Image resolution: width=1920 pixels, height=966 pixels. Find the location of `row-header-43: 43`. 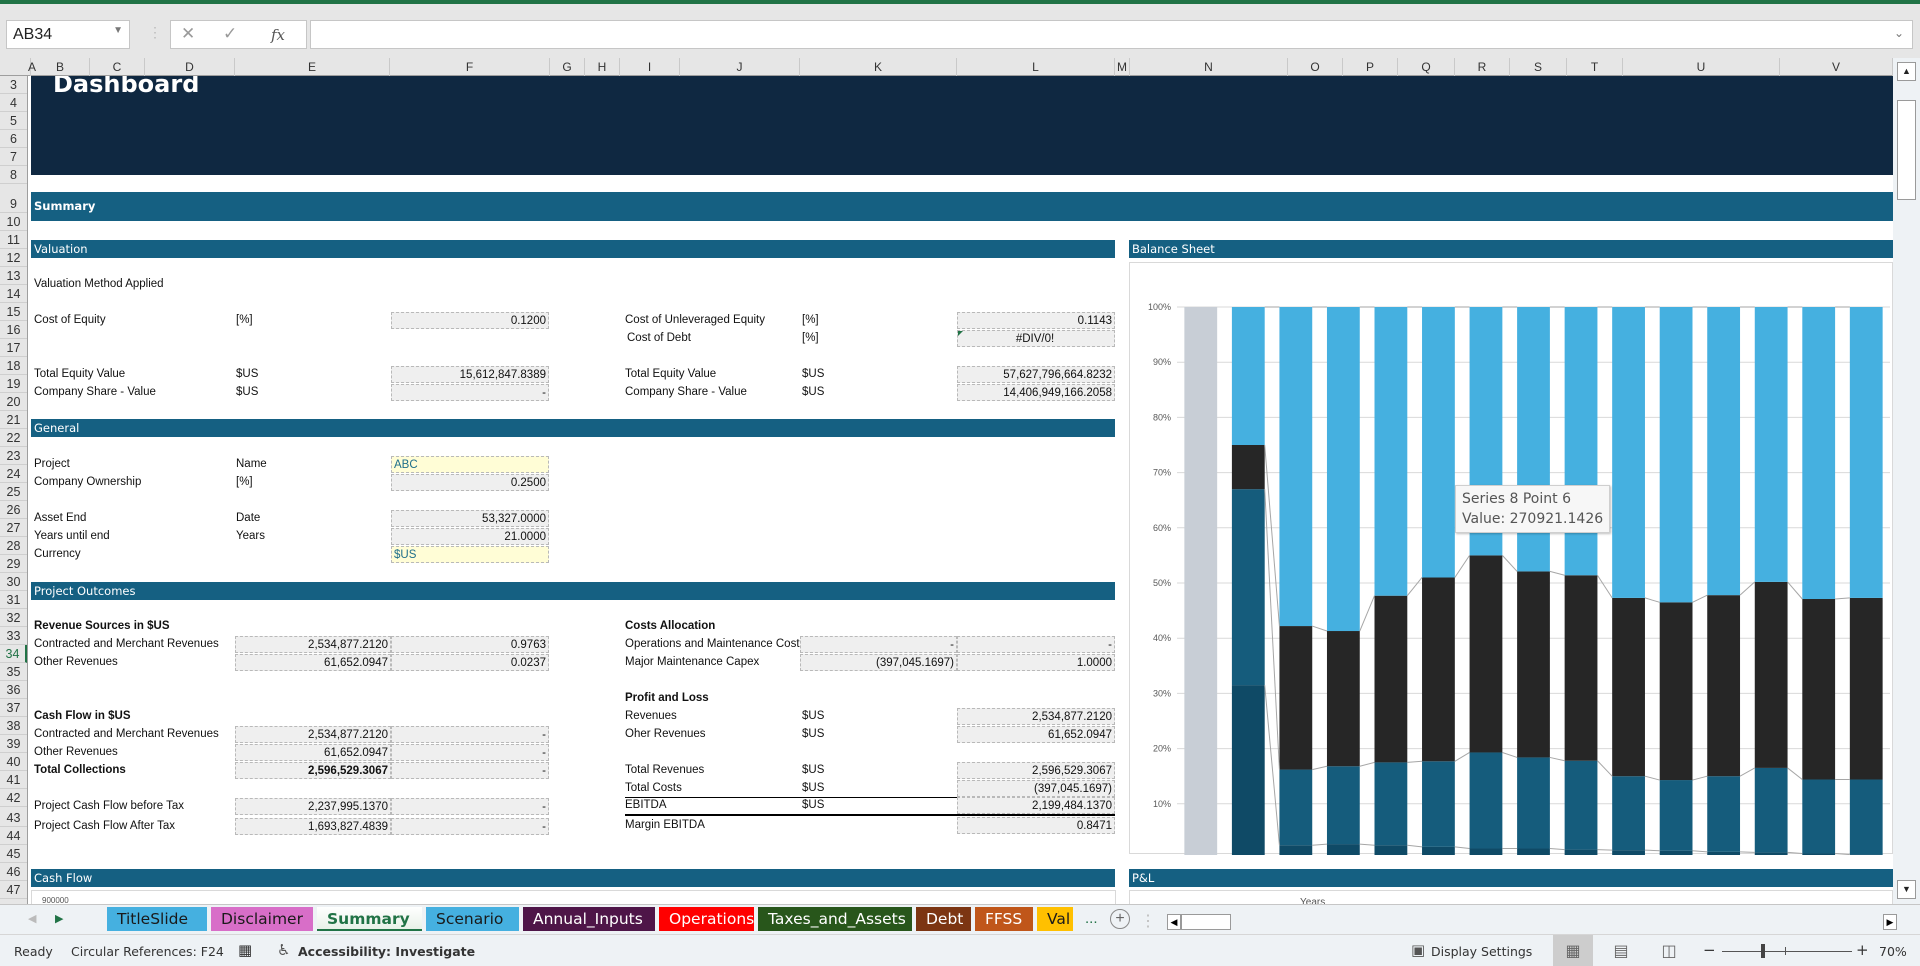

row-header-43: 43 is located at coordinates (13, 817).